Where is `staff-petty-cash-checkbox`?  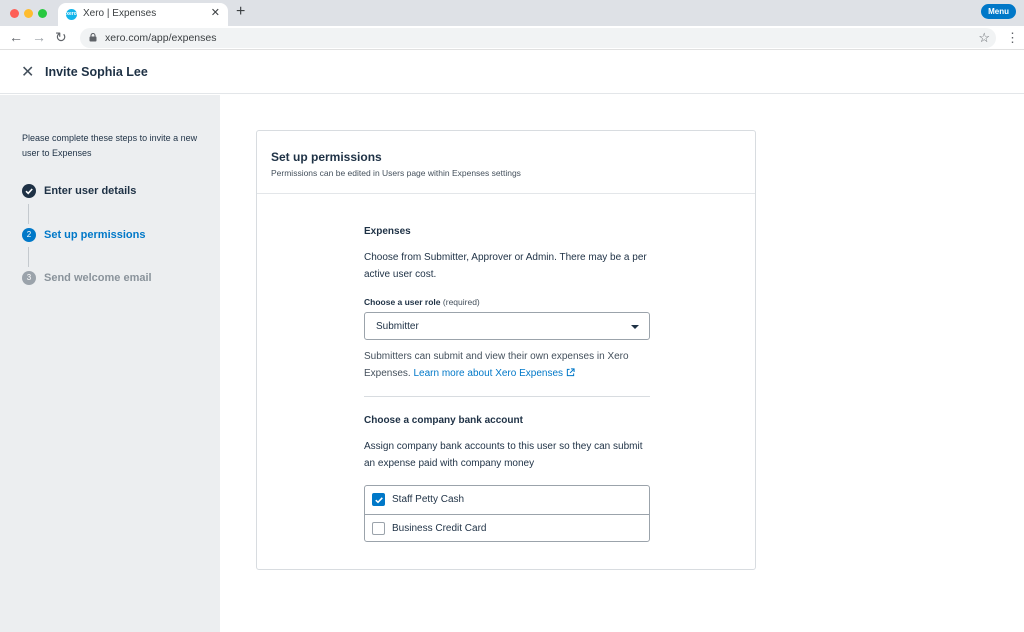 staff-petty-cash-checkbox is located at coordinates (378, 499).